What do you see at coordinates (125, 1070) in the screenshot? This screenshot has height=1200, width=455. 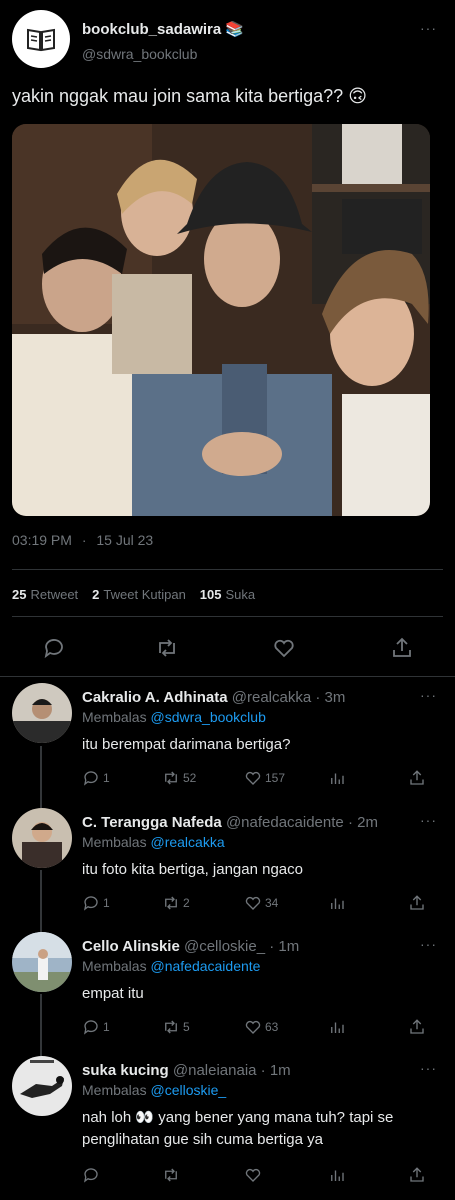 I see `display-name: suka kucing` at bounding box center [125, 1070].